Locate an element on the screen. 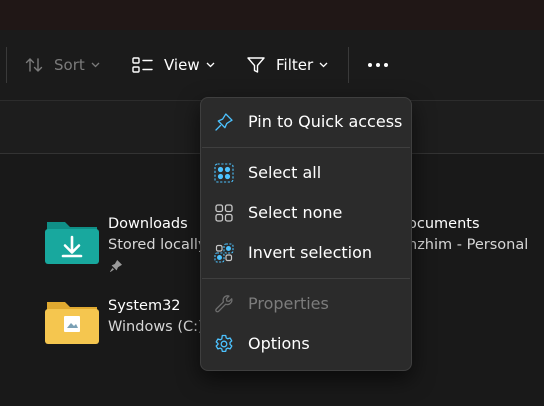 Image resolution: width=544 pixels, height=406 pixels. view-button: View is located at coordinates (173, 65).